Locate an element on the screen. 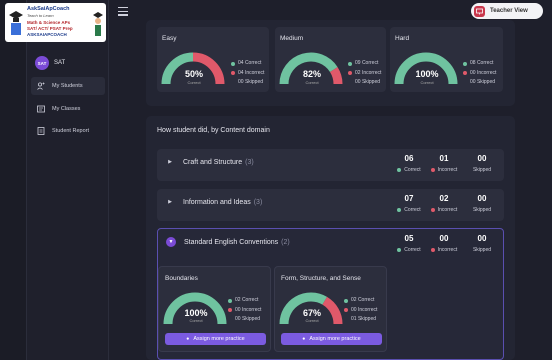 Image resolution: width=552 pixels, height=360 pixels. sidebar-item-student-report: Student Report is located at coordinates (68, 131).